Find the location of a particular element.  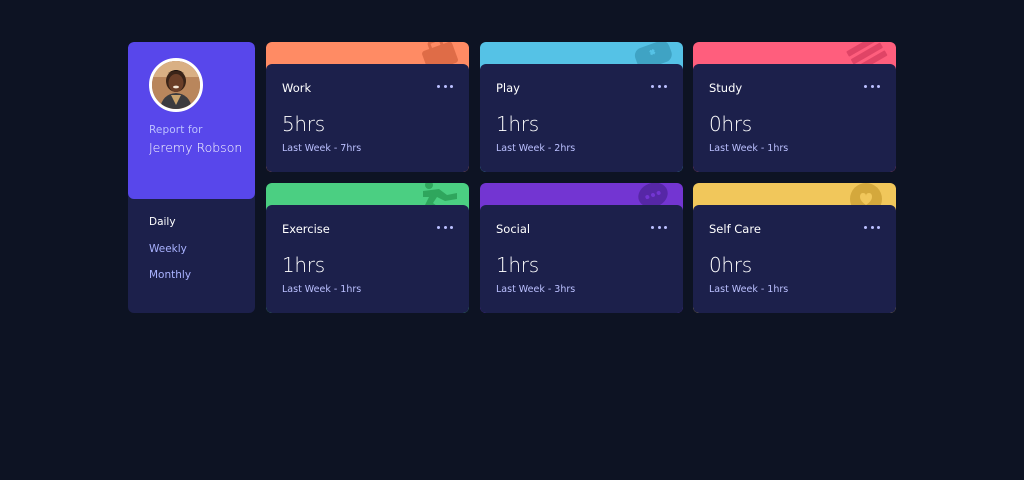

activity-title: Play is located at coordinates (508, 88).